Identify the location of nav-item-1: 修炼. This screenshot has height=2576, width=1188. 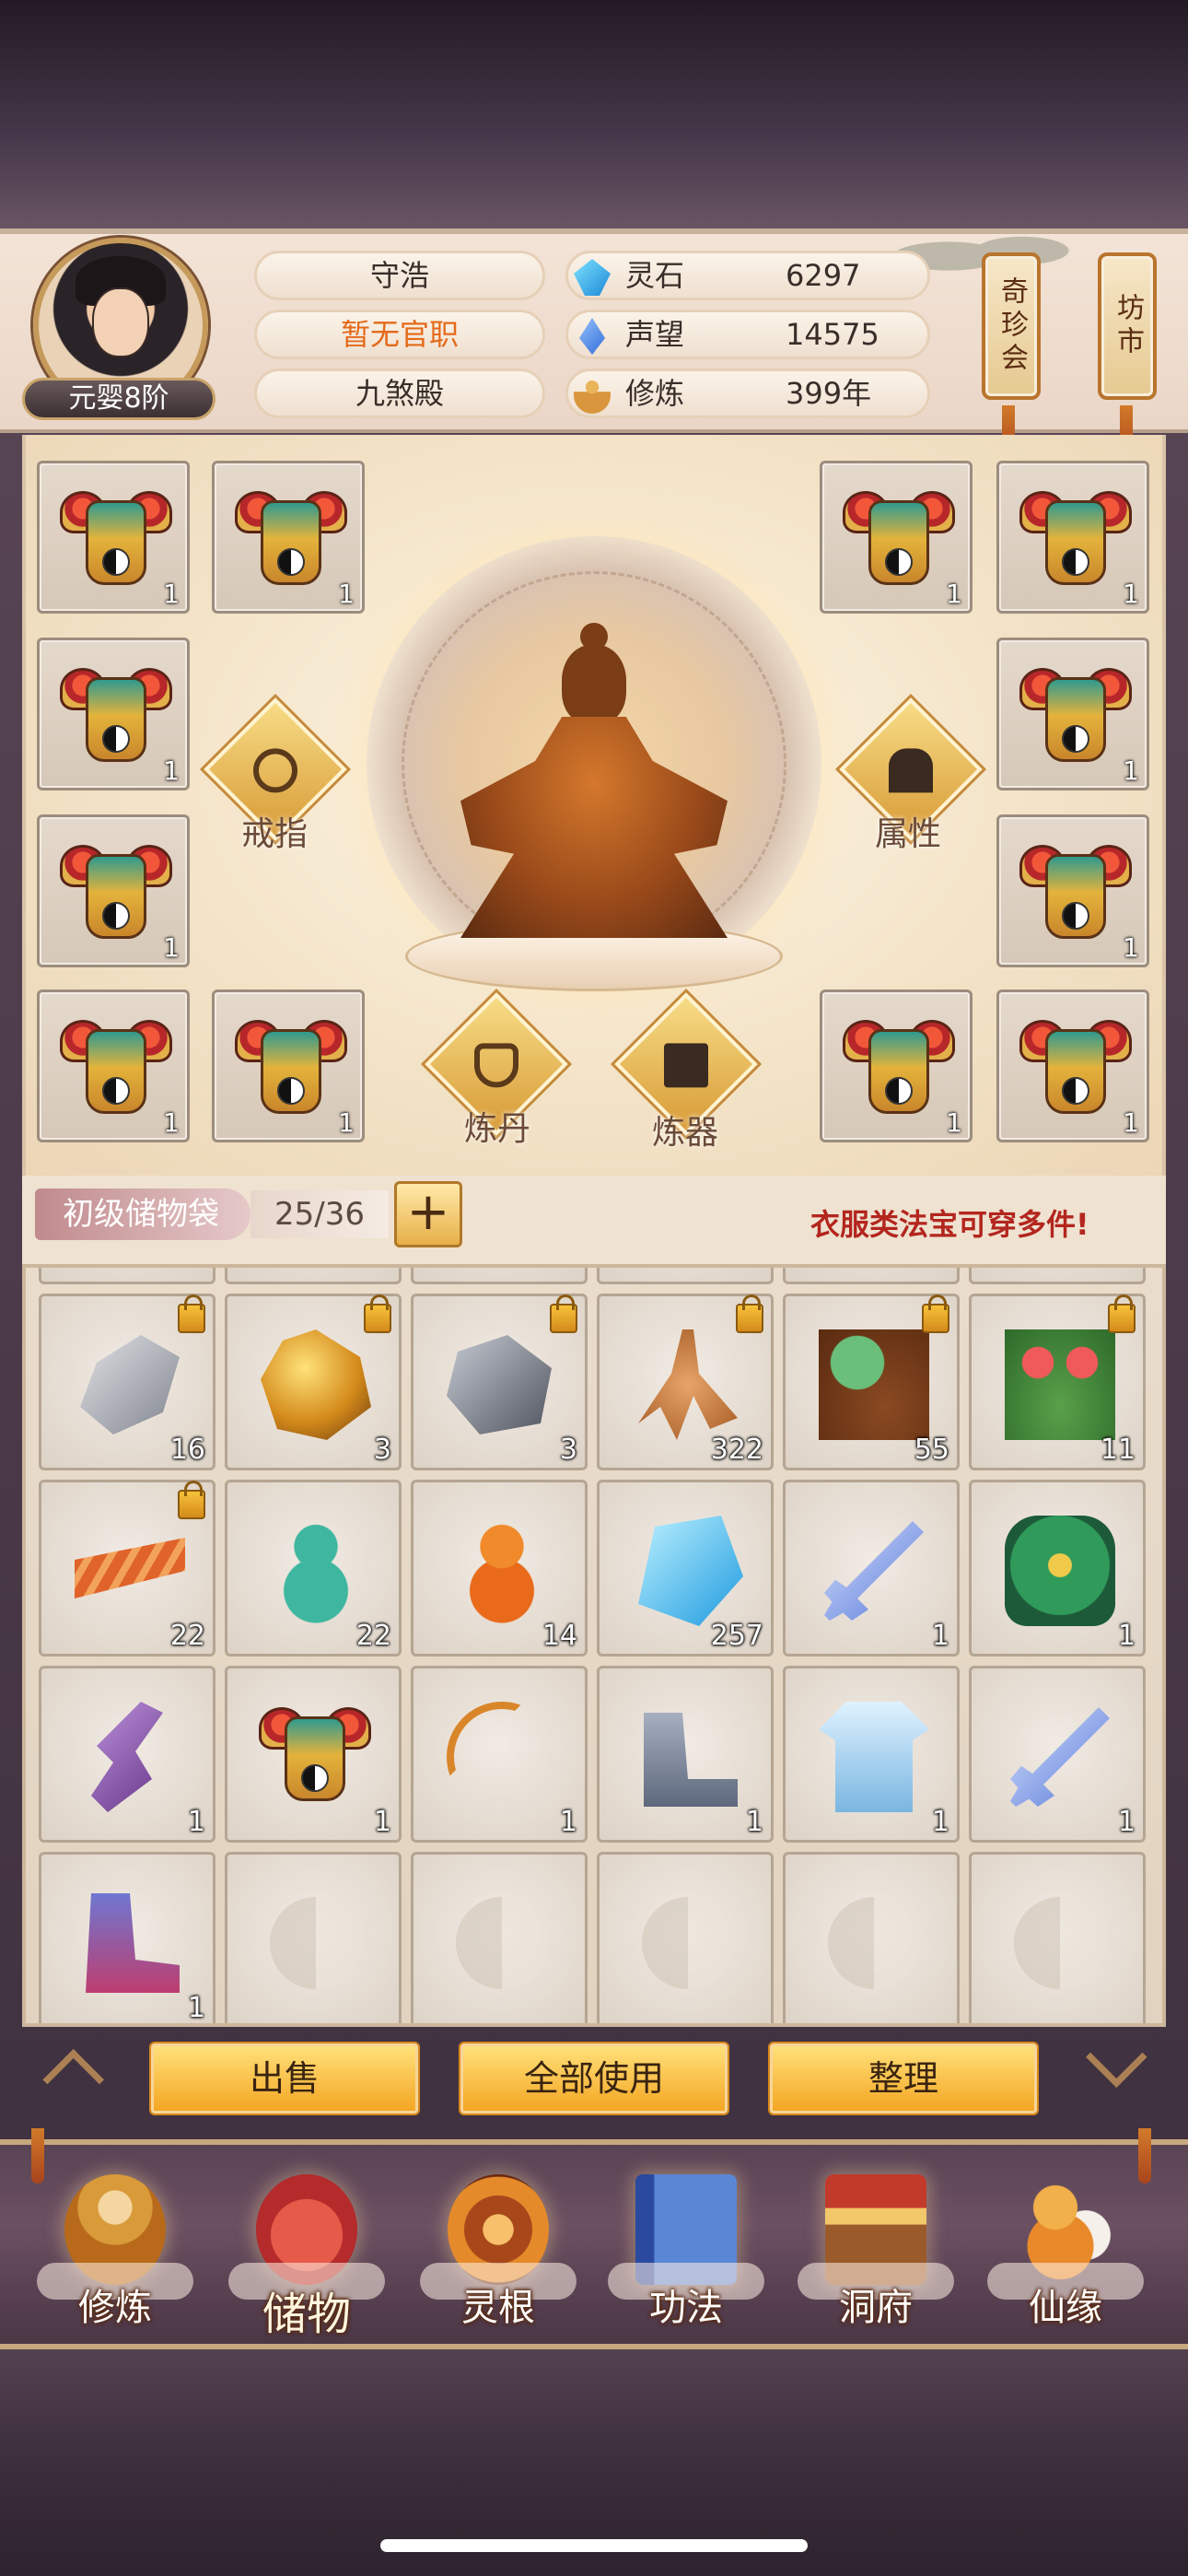
(115, 2260).